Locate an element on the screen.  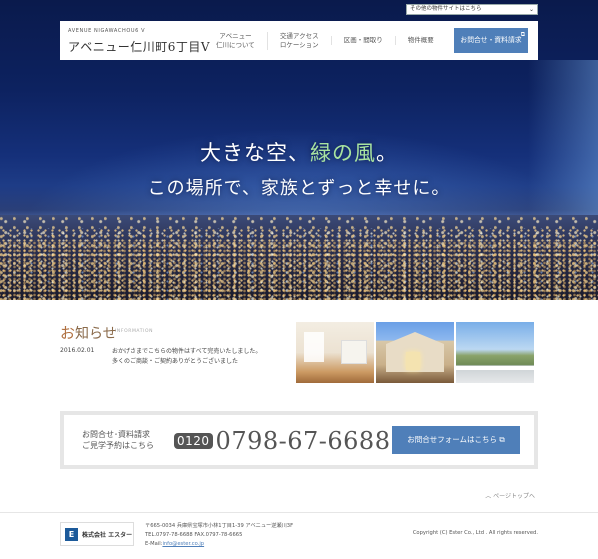
contact-request-button: お問合せ・資料請求 ⧉ is located at coordinates (491, 40).